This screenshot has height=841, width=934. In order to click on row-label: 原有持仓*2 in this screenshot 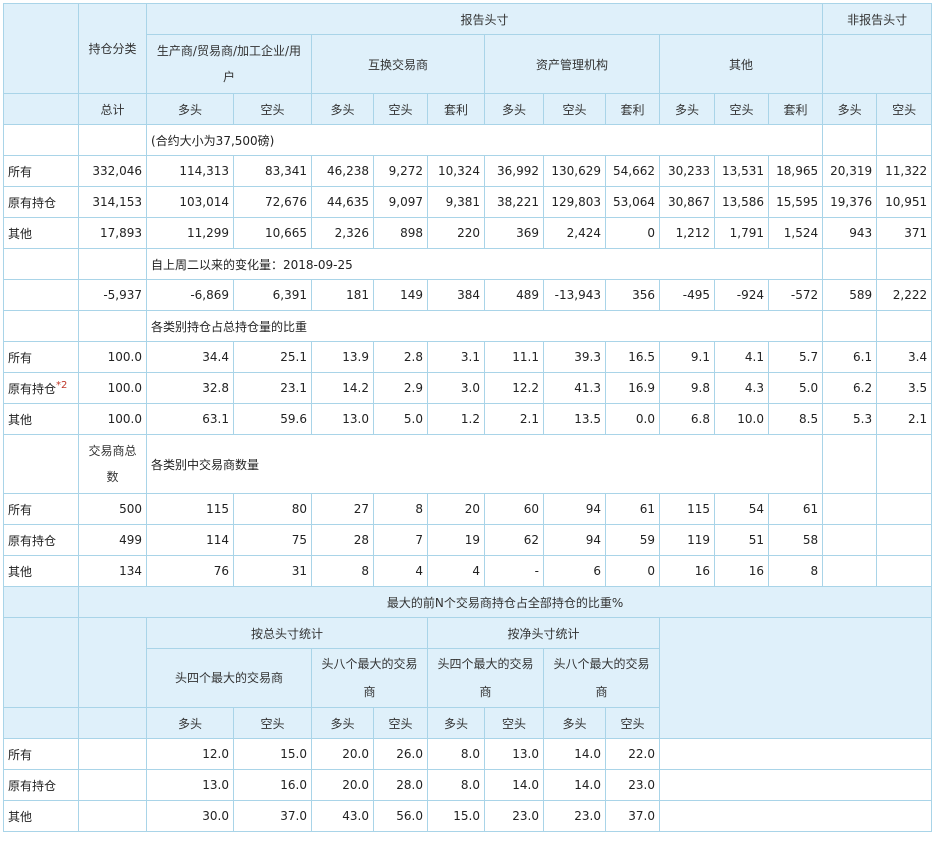, I will do `click(41, 388)`.